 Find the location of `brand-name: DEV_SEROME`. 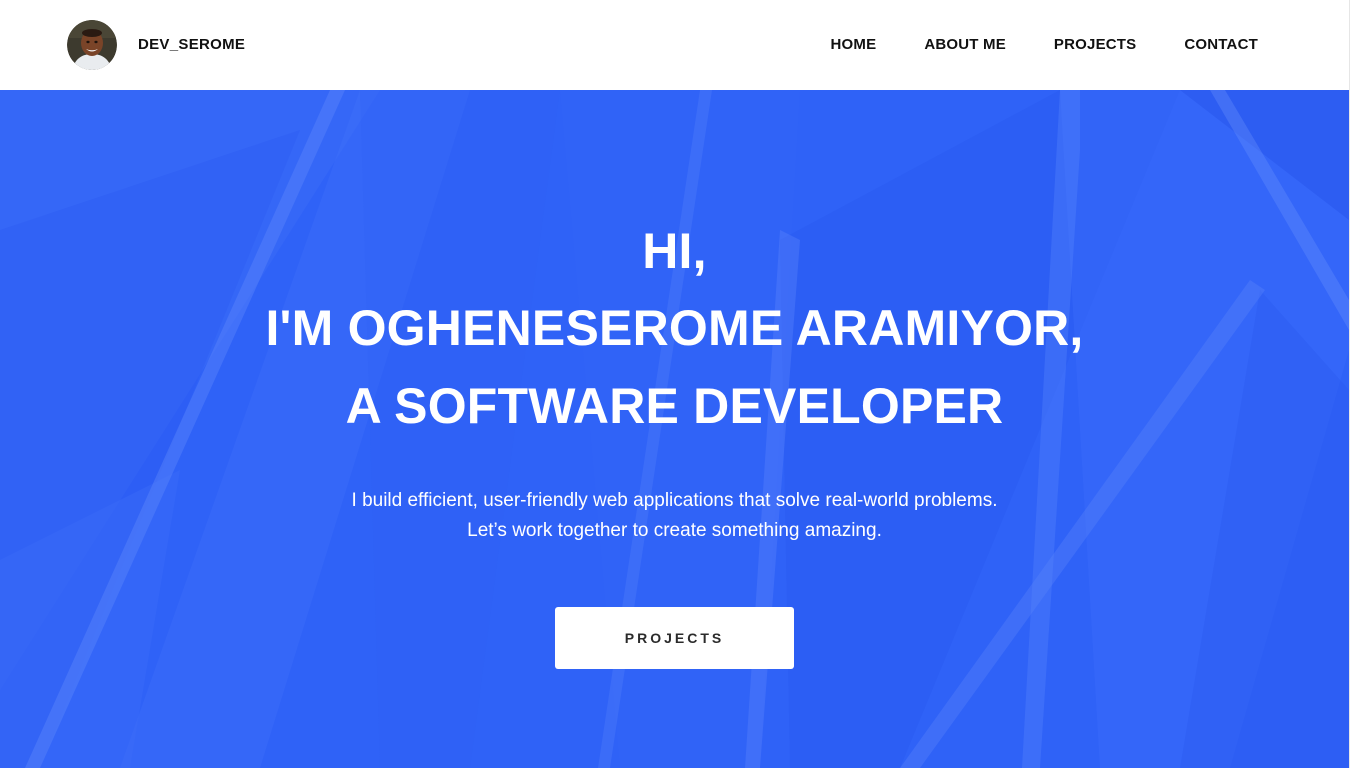

brand-name: DEV_SEROME is located at coordinates (192, 44).